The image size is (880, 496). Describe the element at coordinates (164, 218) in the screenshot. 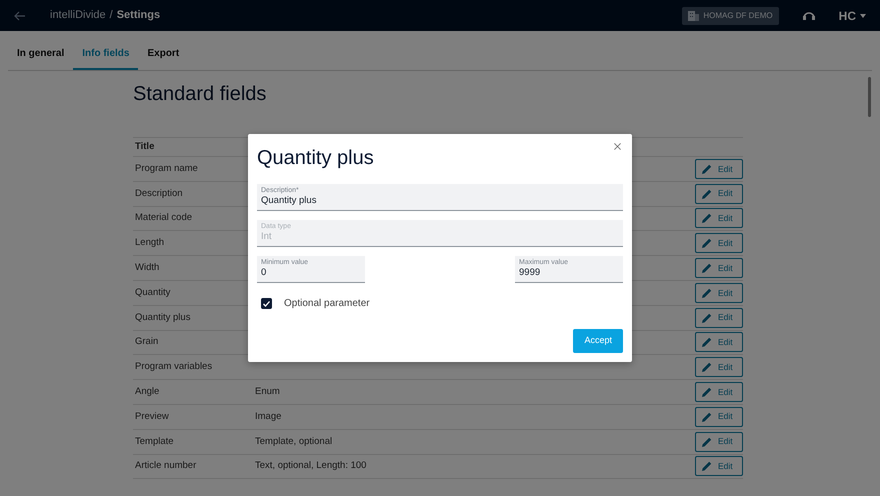

I see `table-cell-text: Material code` at that location.